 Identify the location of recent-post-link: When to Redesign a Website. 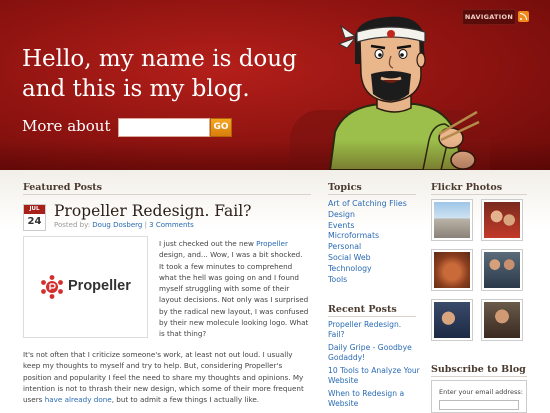
(374, 399).